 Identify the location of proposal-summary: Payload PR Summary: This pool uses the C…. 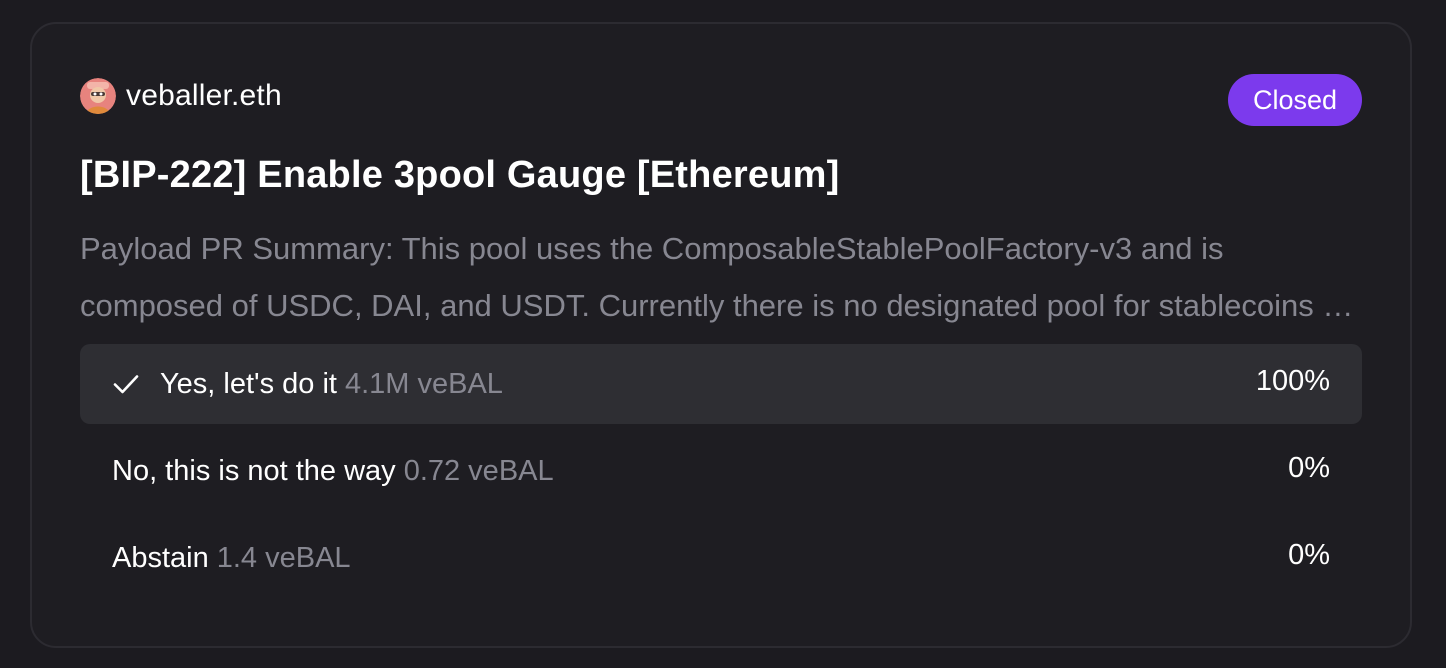
(718, 277).